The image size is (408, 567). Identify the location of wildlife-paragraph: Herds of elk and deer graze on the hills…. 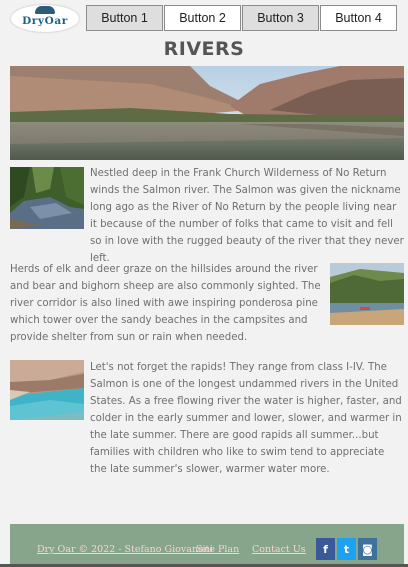
(165, 303).